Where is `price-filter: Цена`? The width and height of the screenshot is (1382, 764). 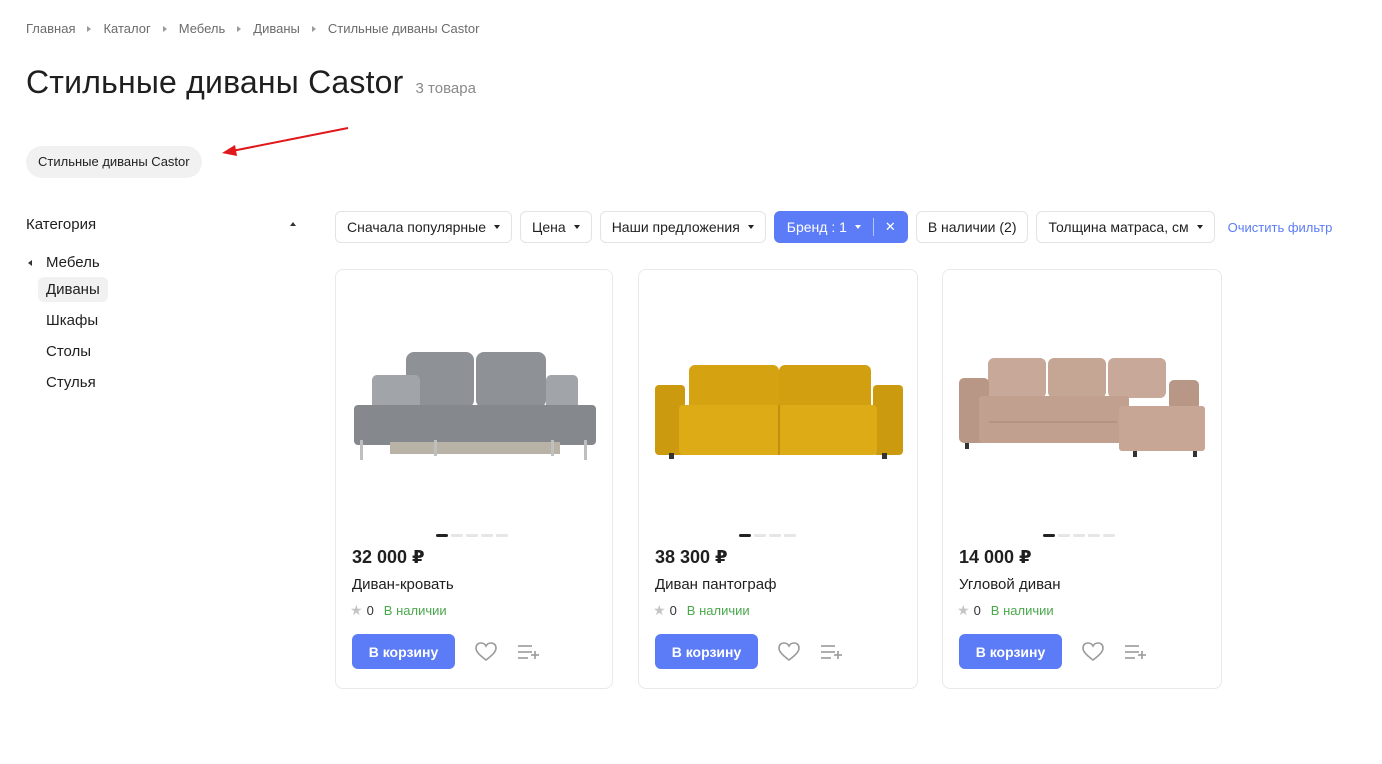 price-filter: Цена is located at coordinates (556, 227).